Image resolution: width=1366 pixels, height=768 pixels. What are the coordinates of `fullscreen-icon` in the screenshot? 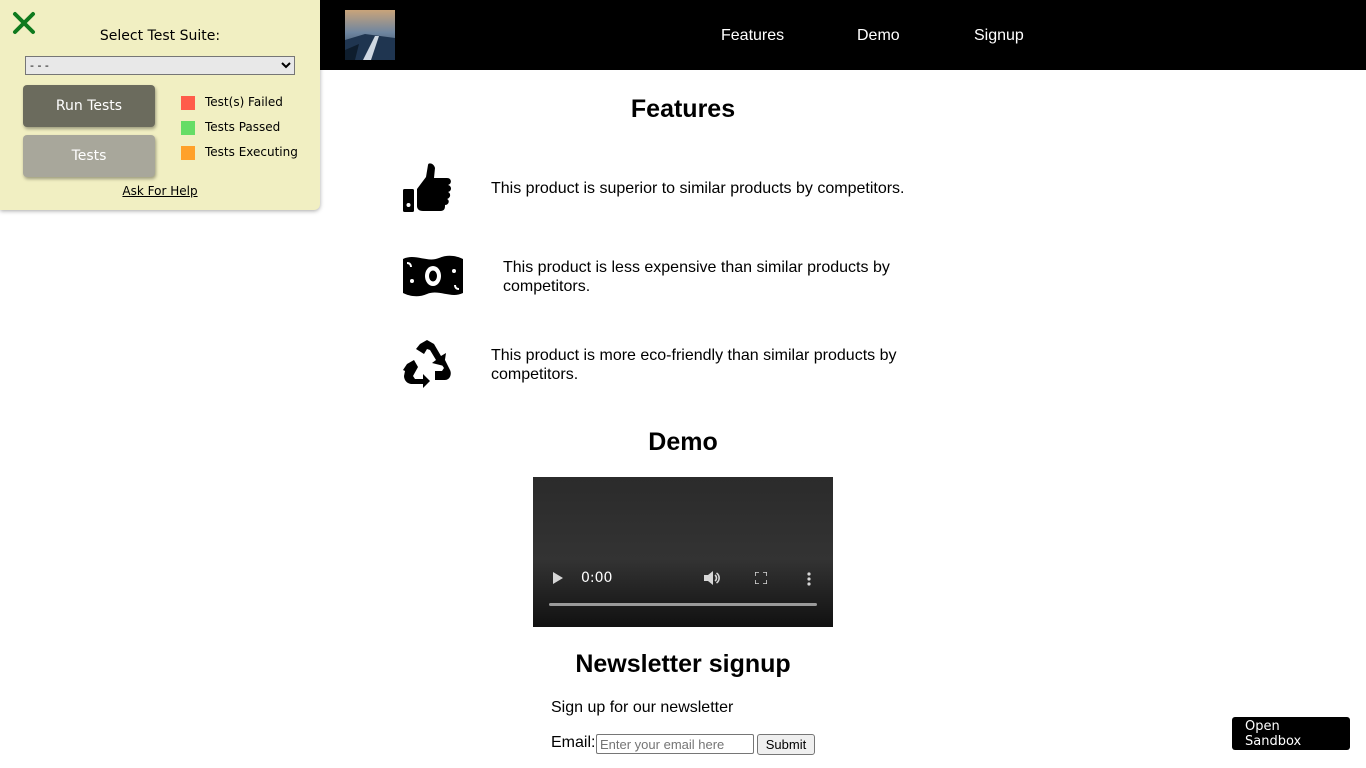 It's located at (761, 578).